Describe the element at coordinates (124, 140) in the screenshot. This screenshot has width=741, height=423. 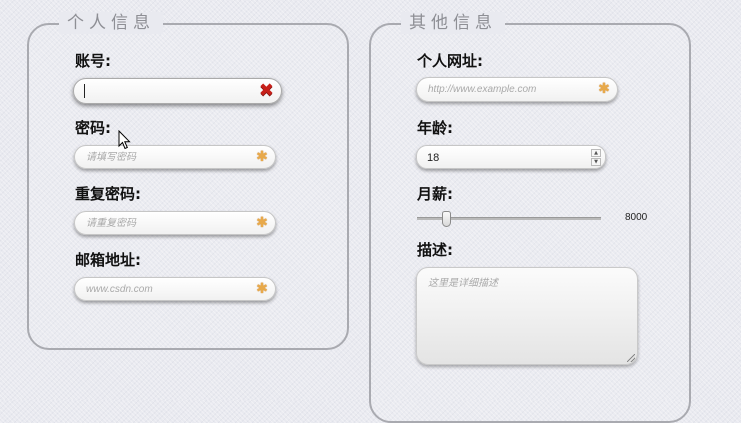
I see `mouse-pointer-icon` at that location.